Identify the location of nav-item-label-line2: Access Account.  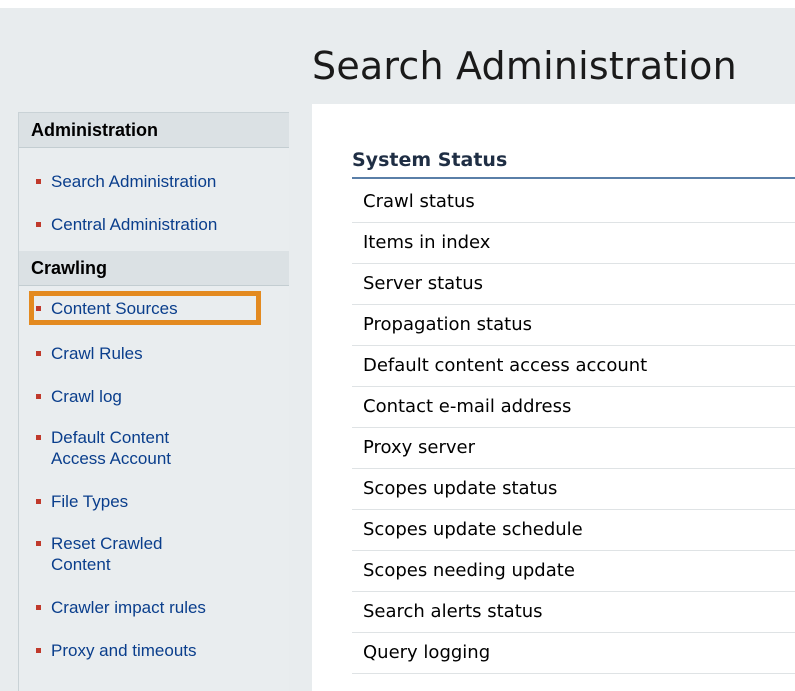
(111, 458).